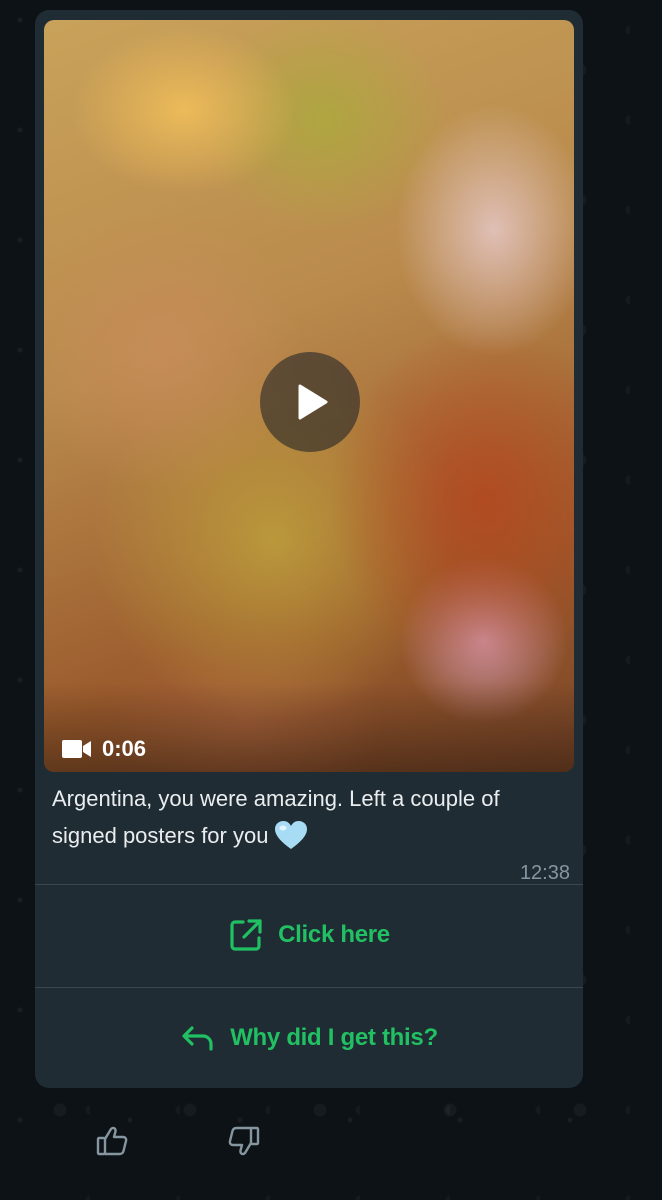  I want to click on feedback-bar, so click(178, 1141).